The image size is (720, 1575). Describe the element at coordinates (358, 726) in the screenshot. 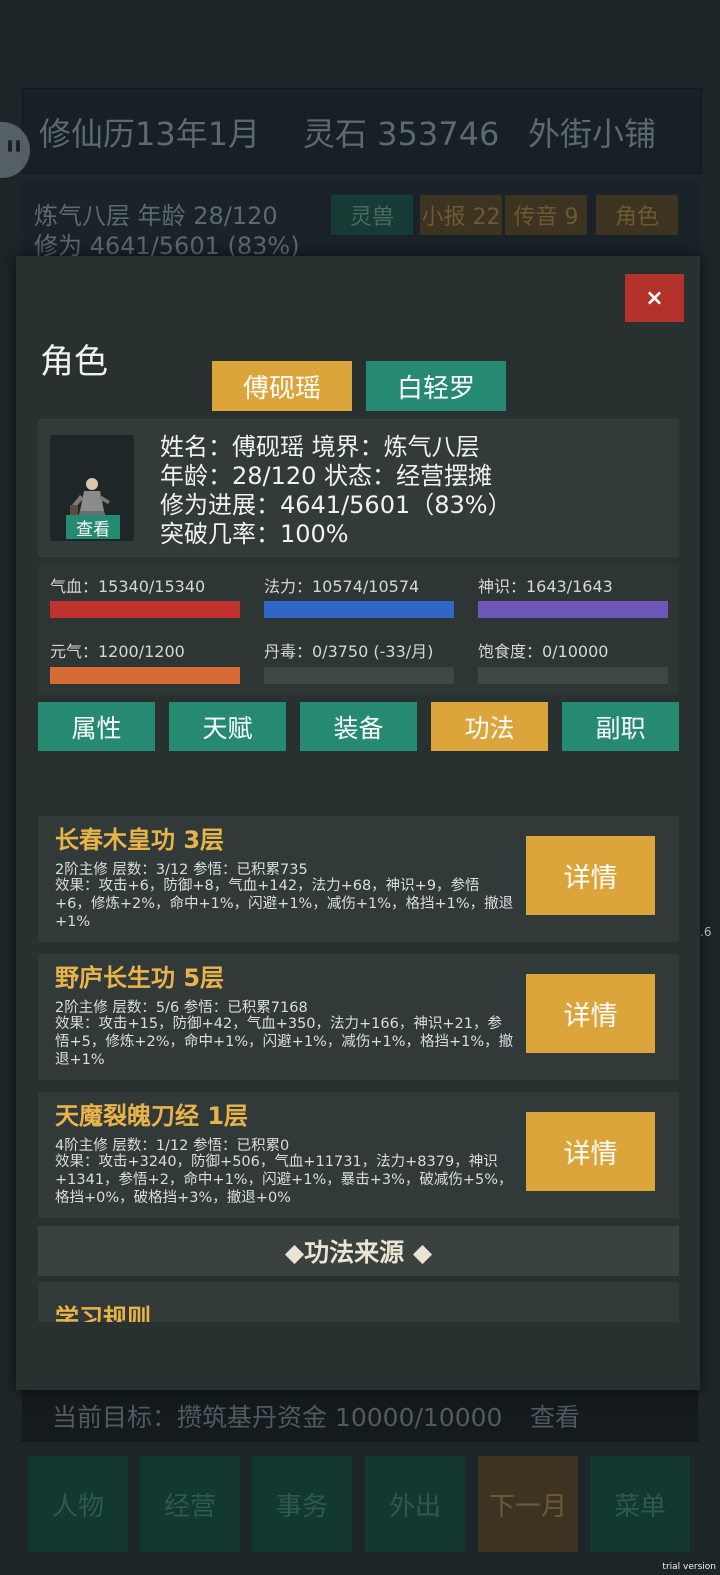

I see `equipment-button: 装备` at that location.